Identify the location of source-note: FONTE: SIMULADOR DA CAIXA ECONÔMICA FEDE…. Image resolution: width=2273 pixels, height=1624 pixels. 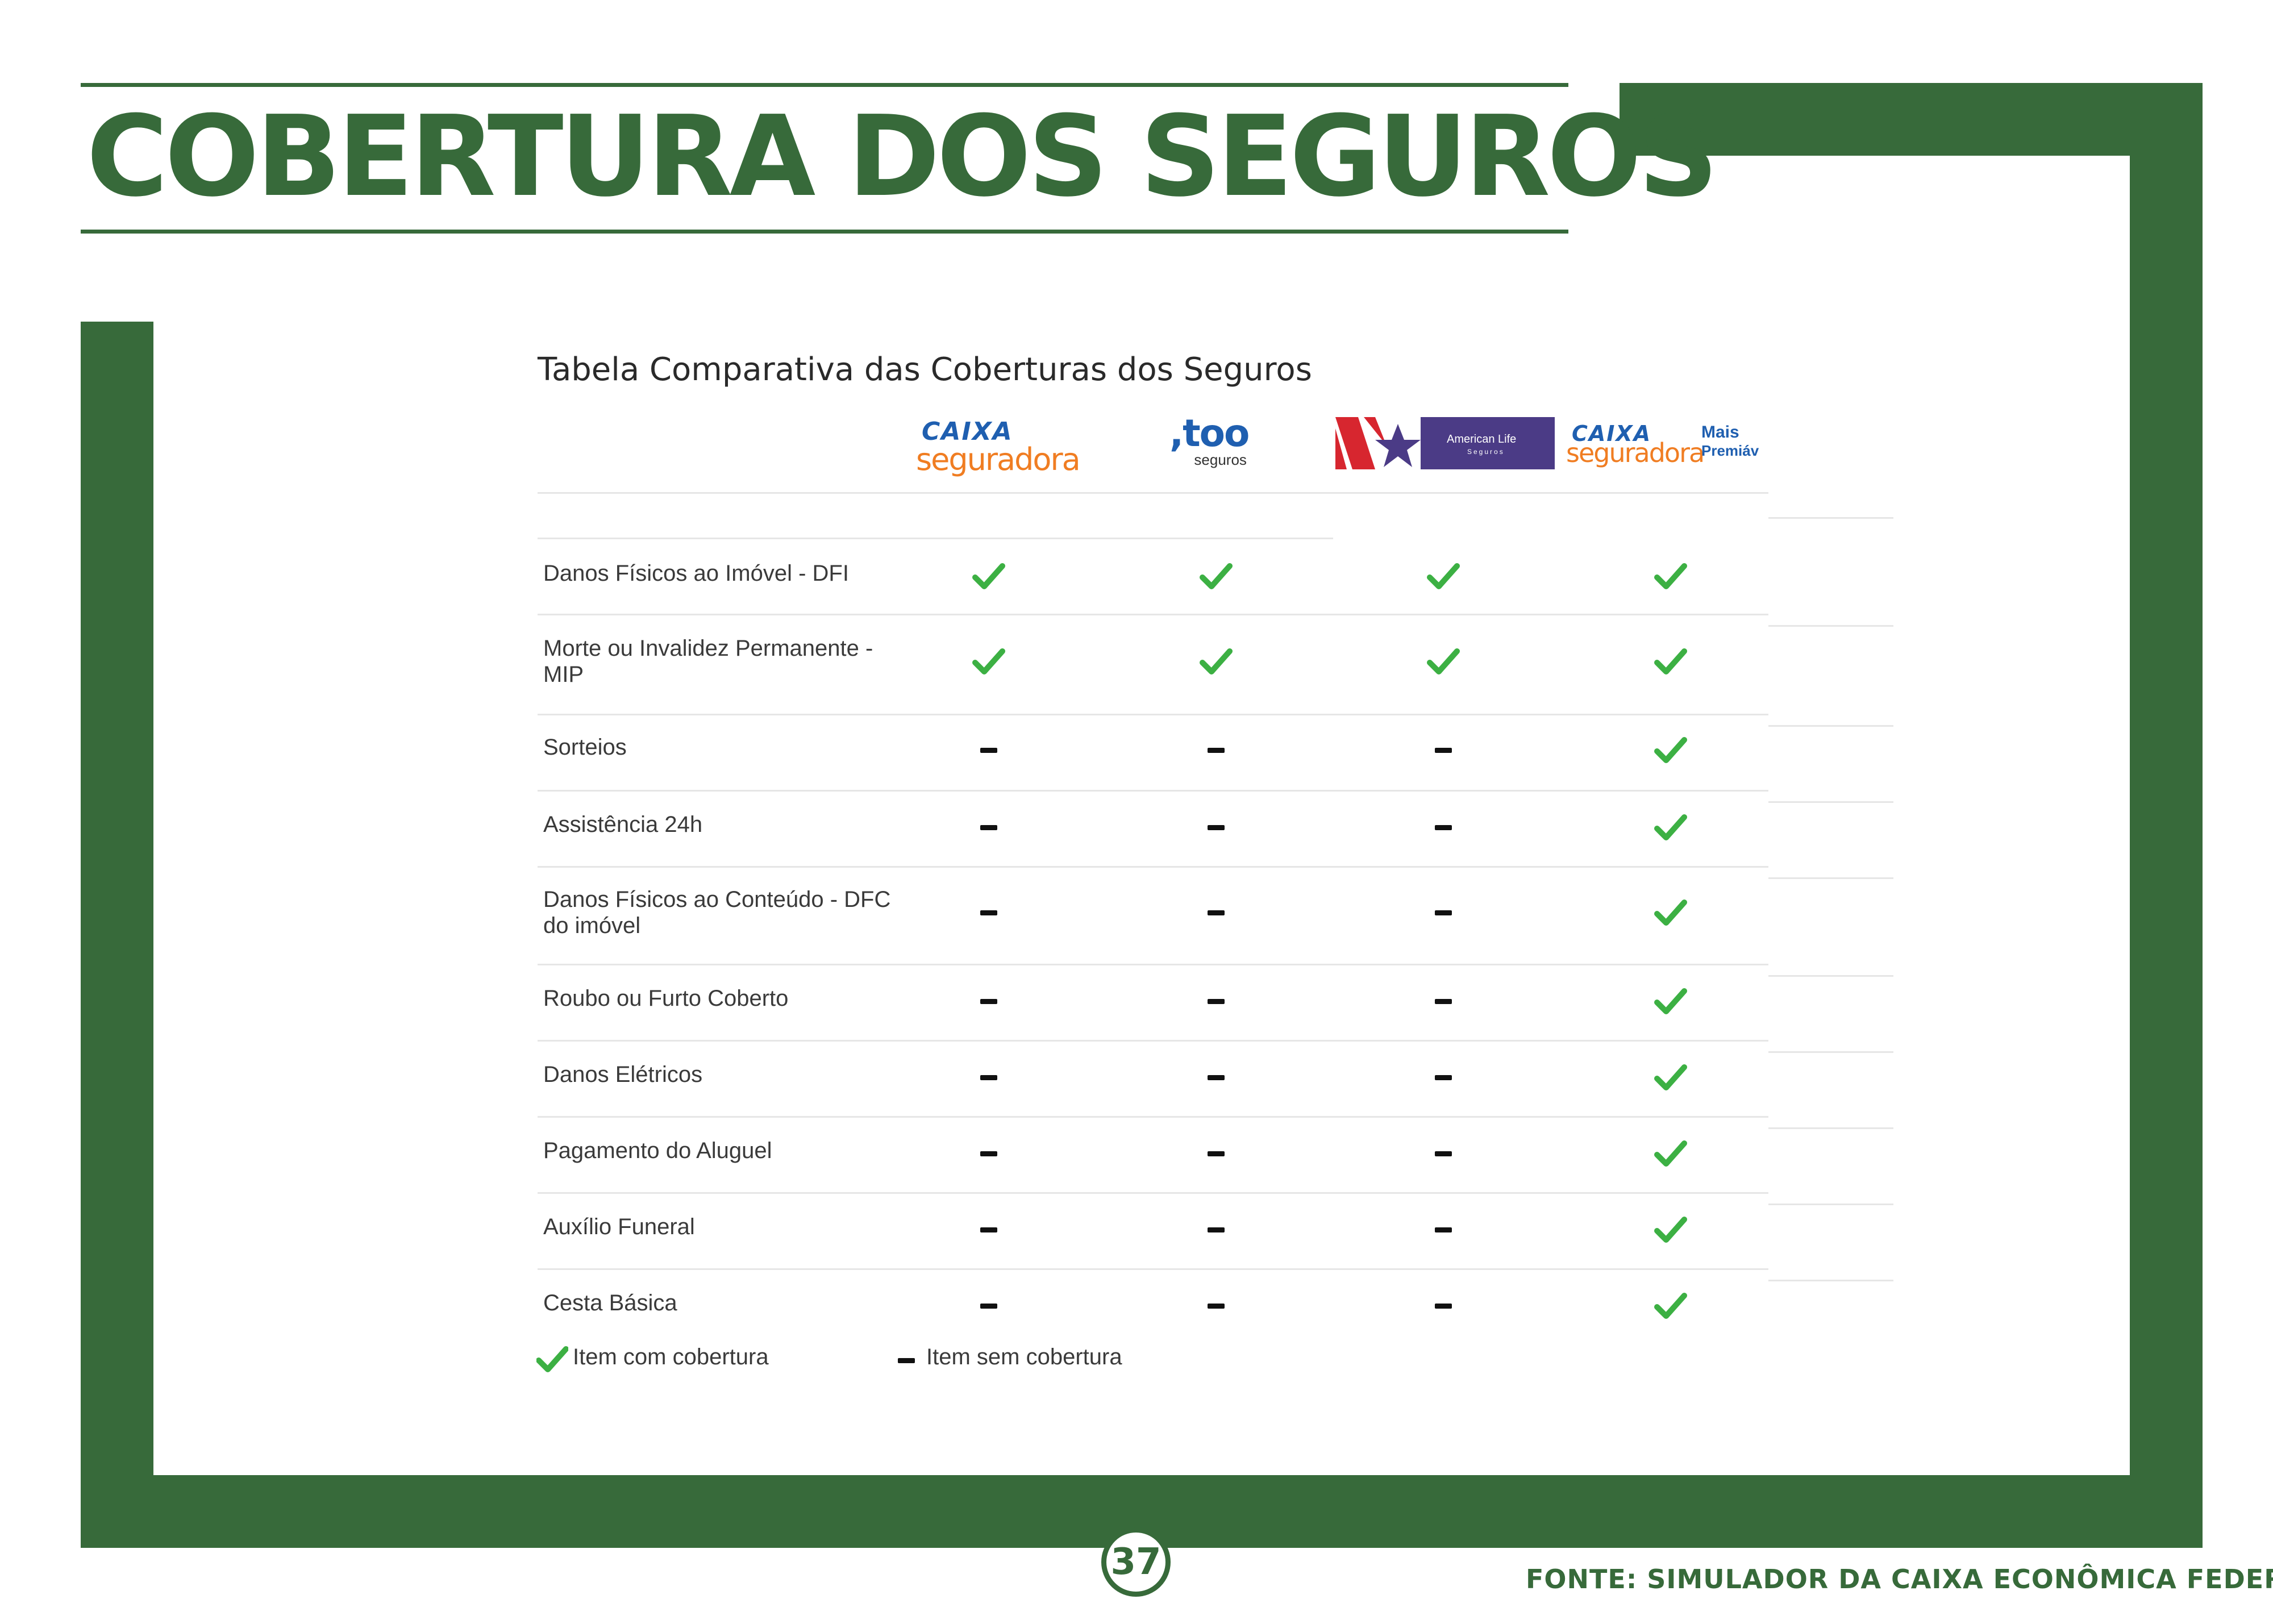
(1899, 1579).